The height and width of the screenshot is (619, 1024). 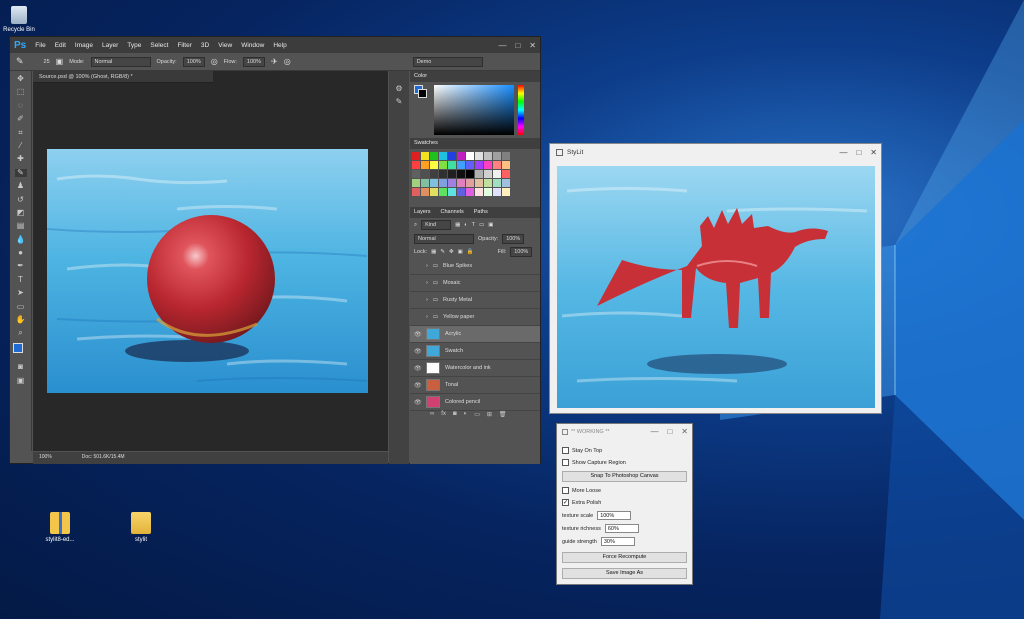 I want to click on layer-row: › ▭ Yellow paper, so click(x=475, y=317).